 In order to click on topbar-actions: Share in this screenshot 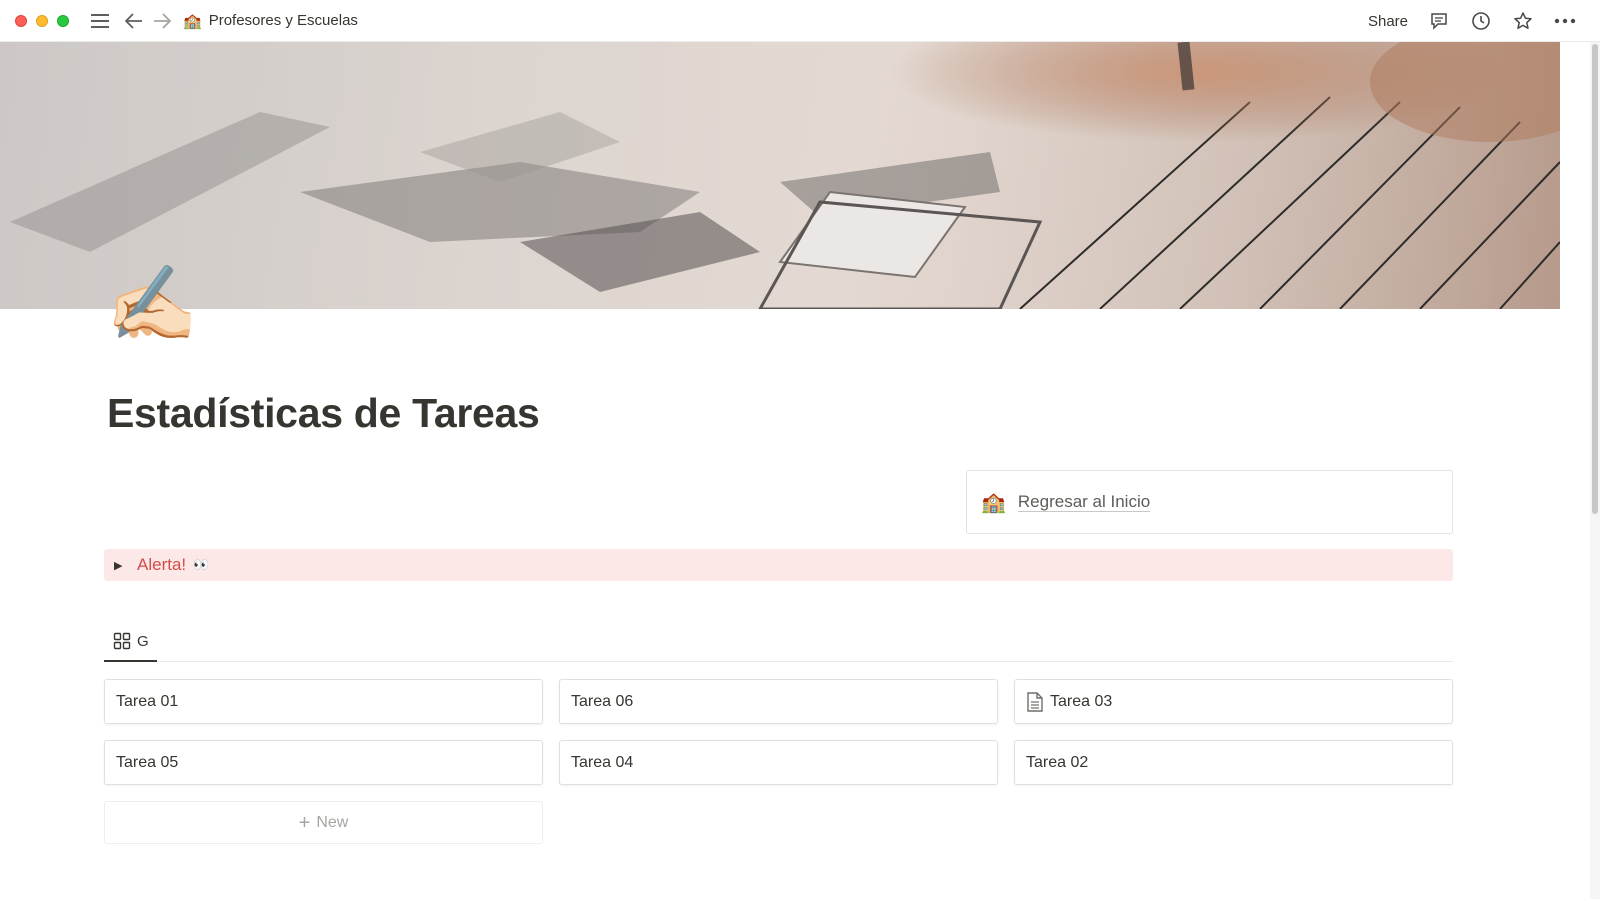, I will do `click(1472, 21)`.